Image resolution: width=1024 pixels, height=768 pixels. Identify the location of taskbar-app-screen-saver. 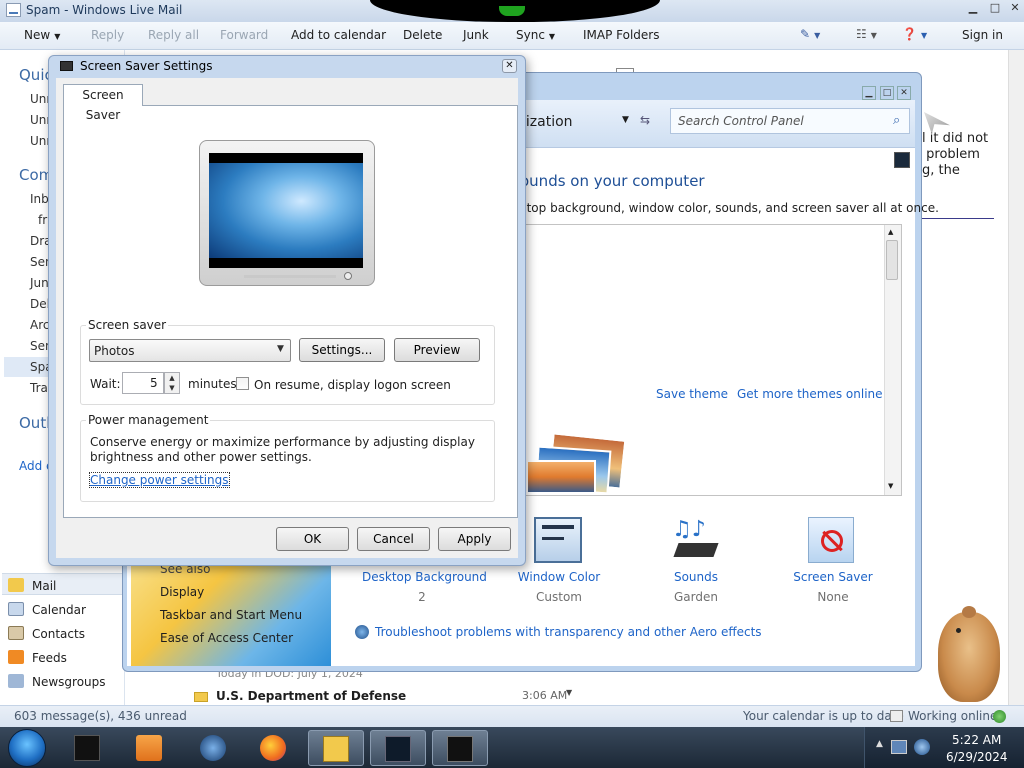
(460, 748).